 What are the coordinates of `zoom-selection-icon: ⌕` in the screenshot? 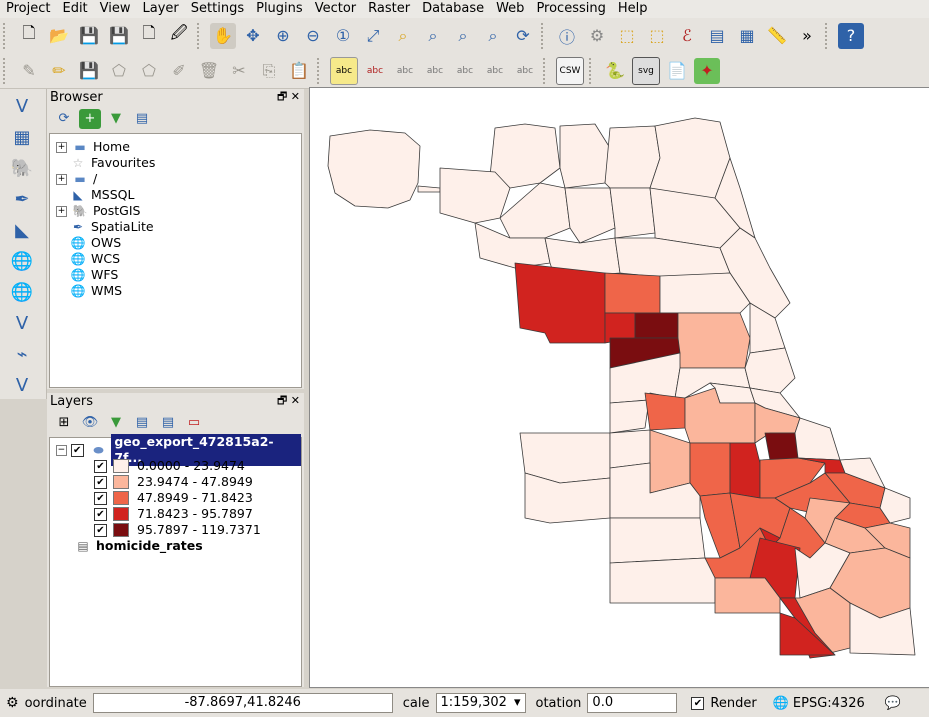 It's located at (403, 36).